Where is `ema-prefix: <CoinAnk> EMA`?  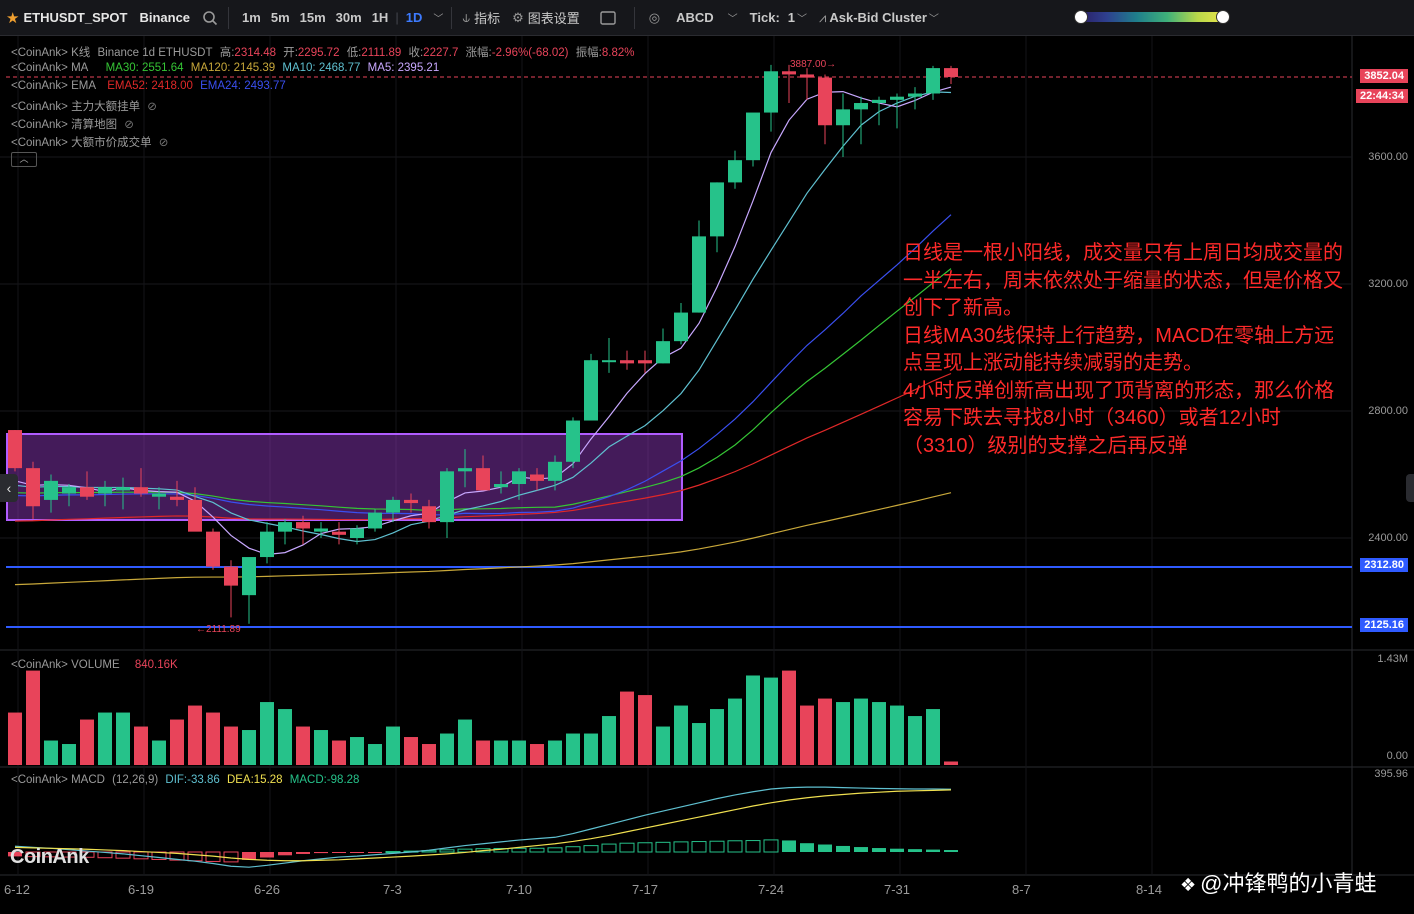 ema-prefix: <CoinAnk> EMA is located at coordinates (54, 86).